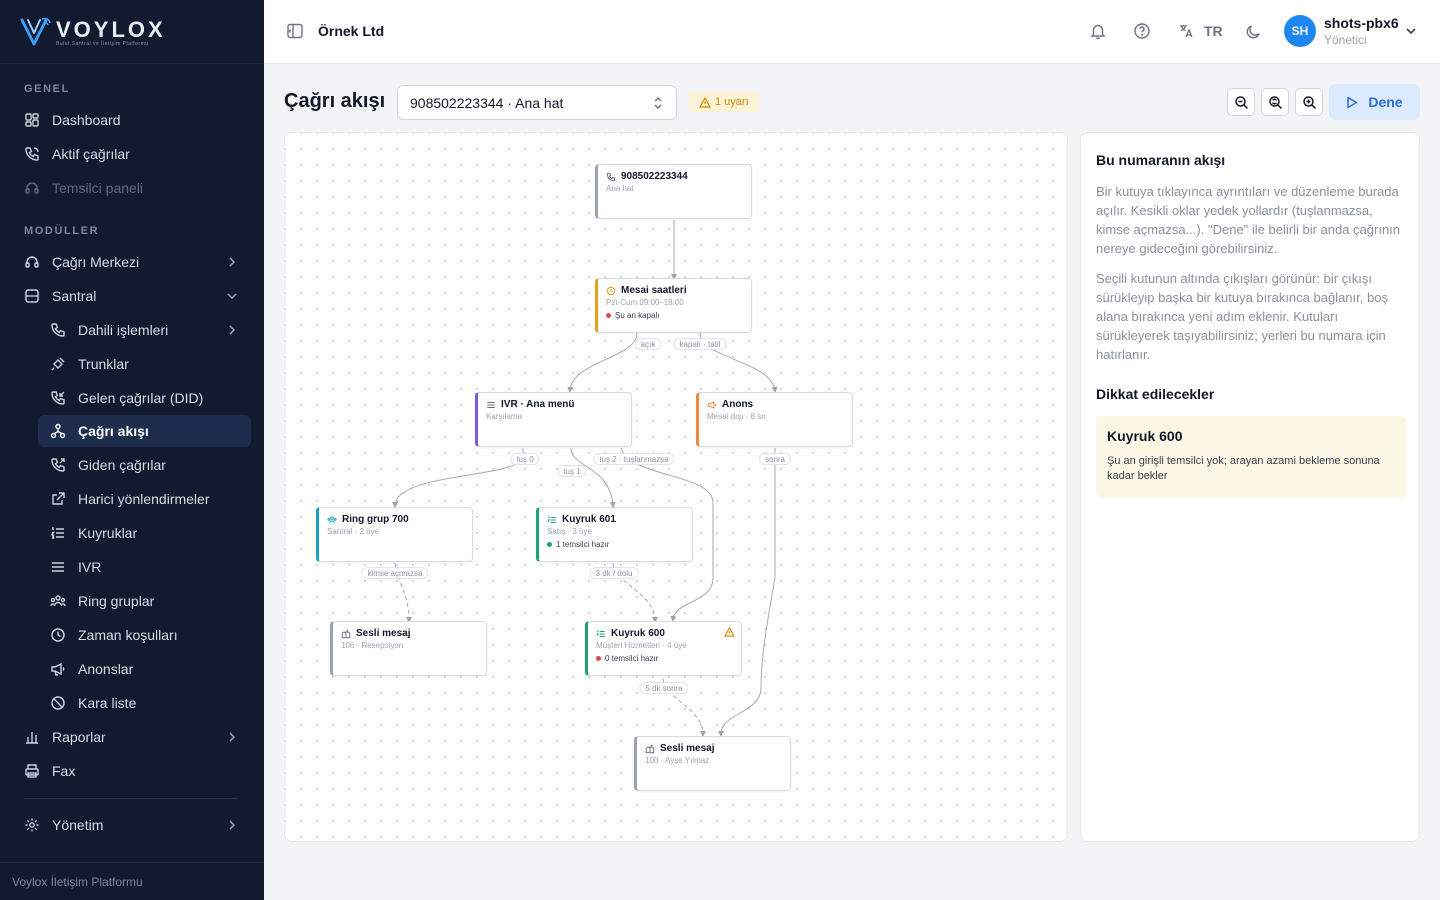 The image size is (1440, 900). What do you see at coordinates (131, 120) in the screenshot?
I see `sidebar-item-dashboard: Dashboard` at bounding box center [131, 120].